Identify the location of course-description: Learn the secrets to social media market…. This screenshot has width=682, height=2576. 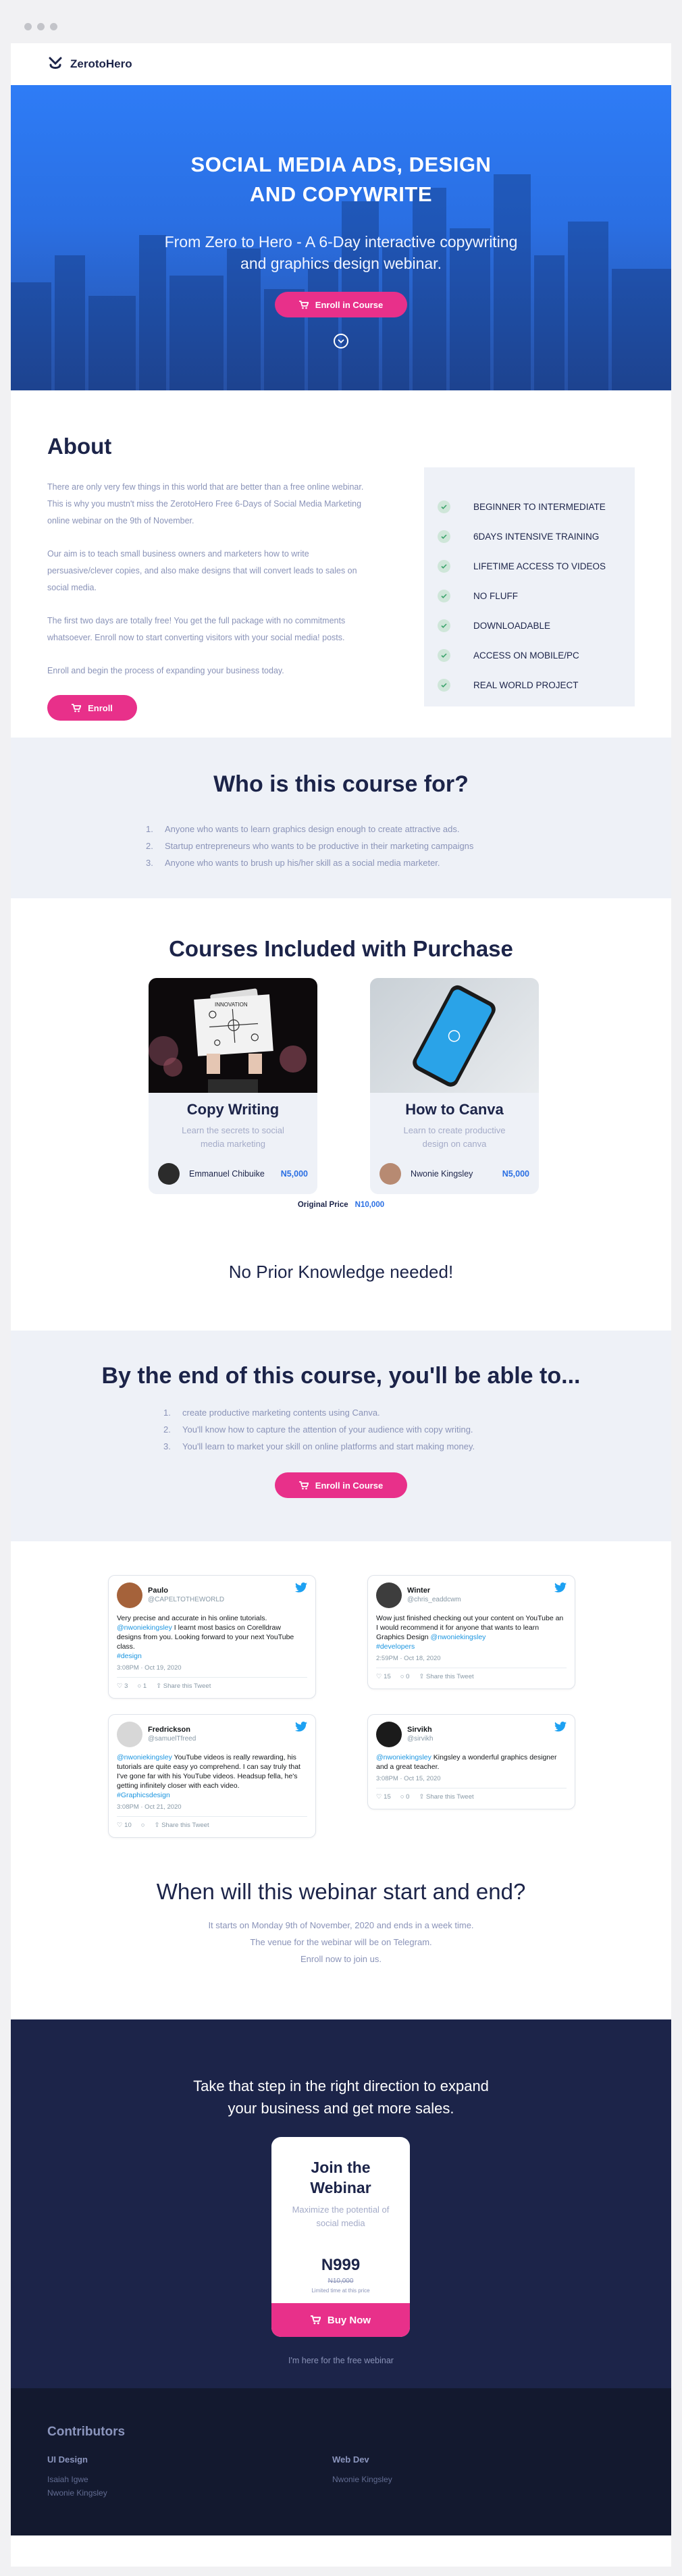
(233, 1137).